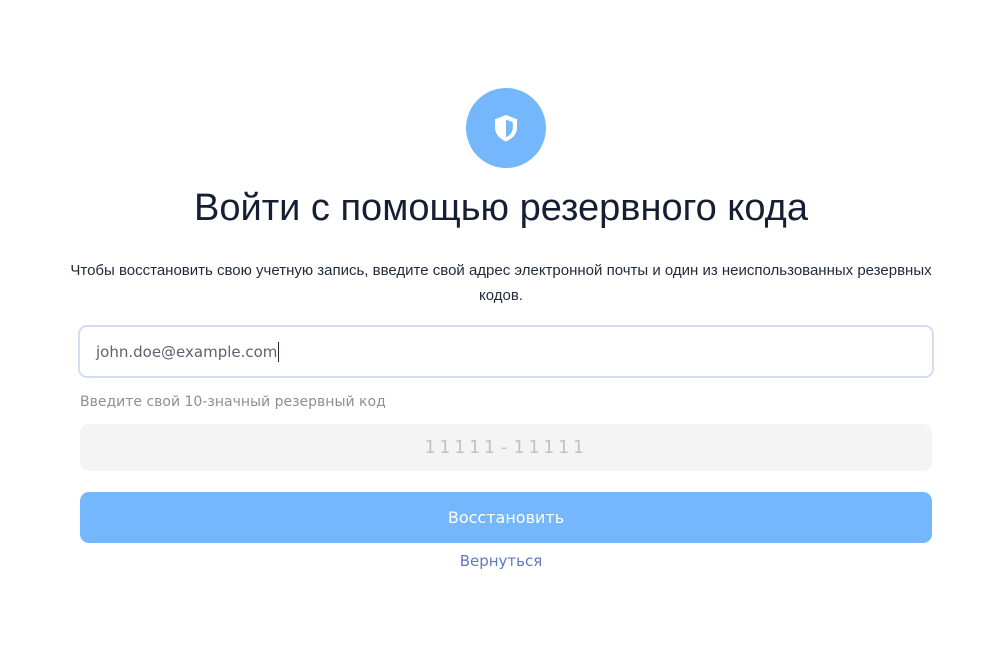 This screenshot has width=1002, height=661. What do you see at coordinates (501, 208) in the screenshot?
I see `page-title: Войти с помощью резервного кода` at bounding box center [501, 208].